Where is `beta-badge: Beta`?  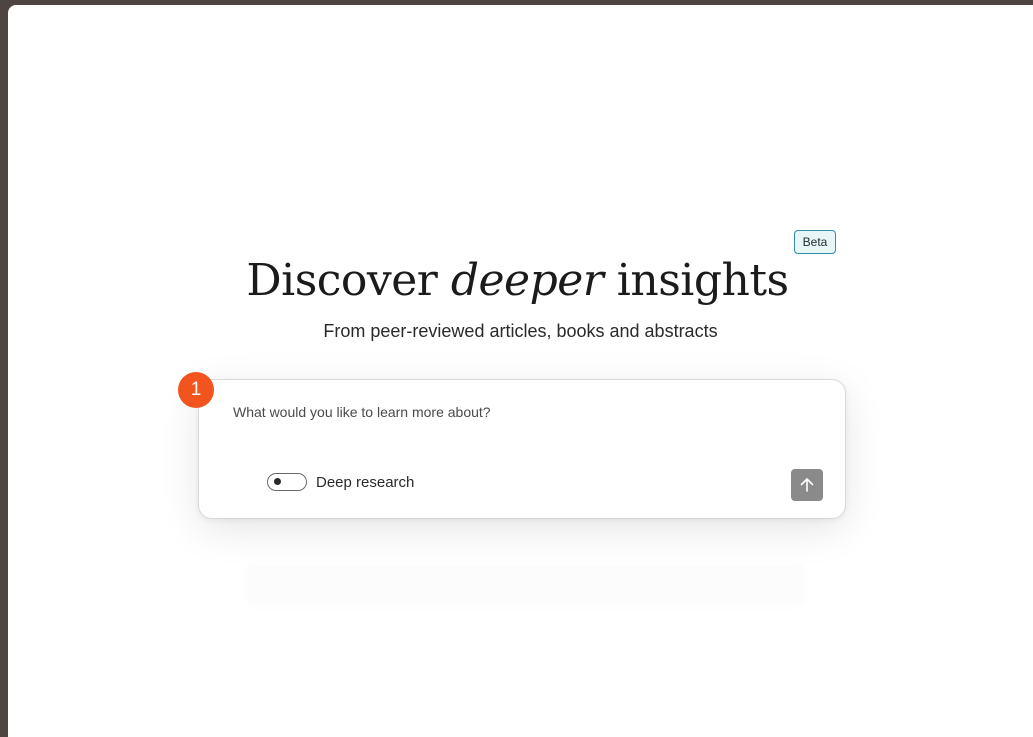 beta-badge: Beta is located at coordinates (815, 242).